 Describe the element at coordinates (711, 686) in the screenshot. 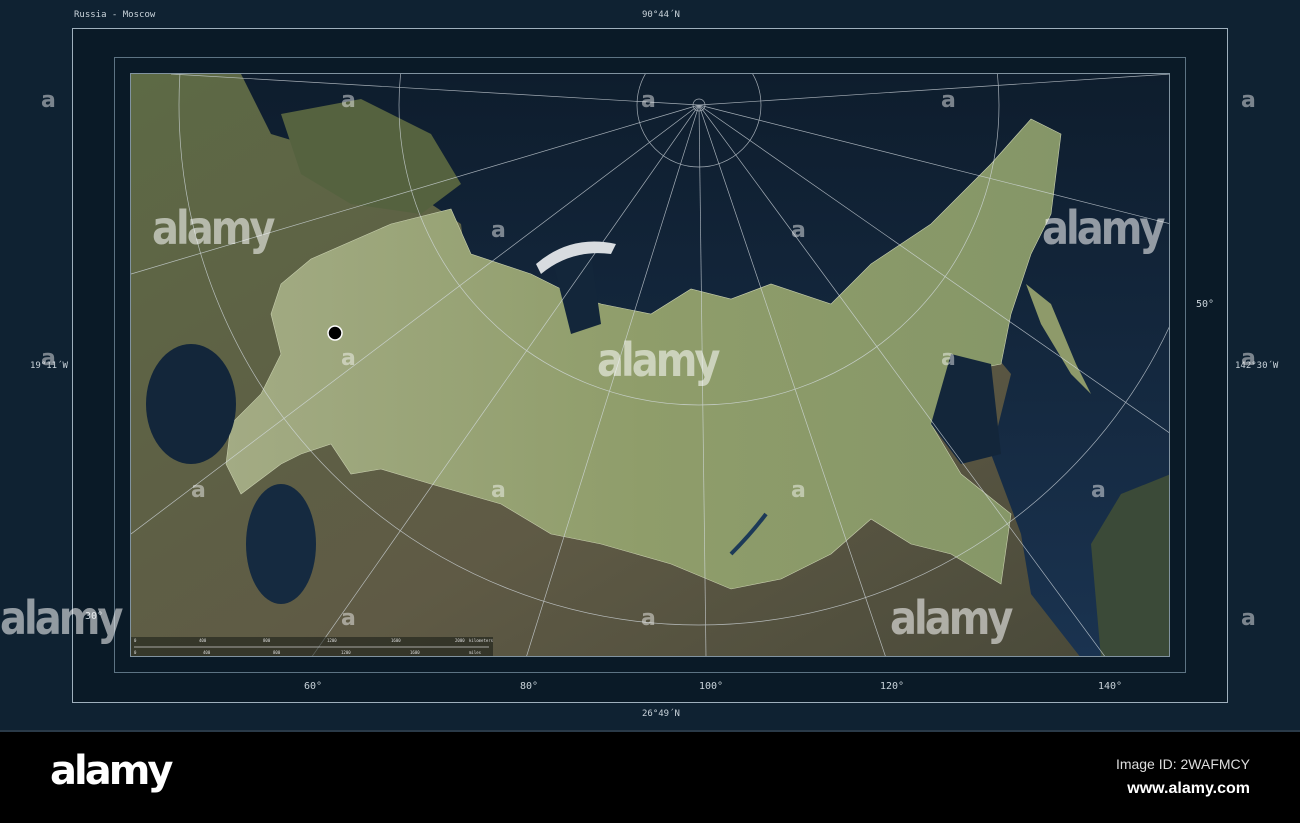

I see `longitude-tick: 100°` at that location.